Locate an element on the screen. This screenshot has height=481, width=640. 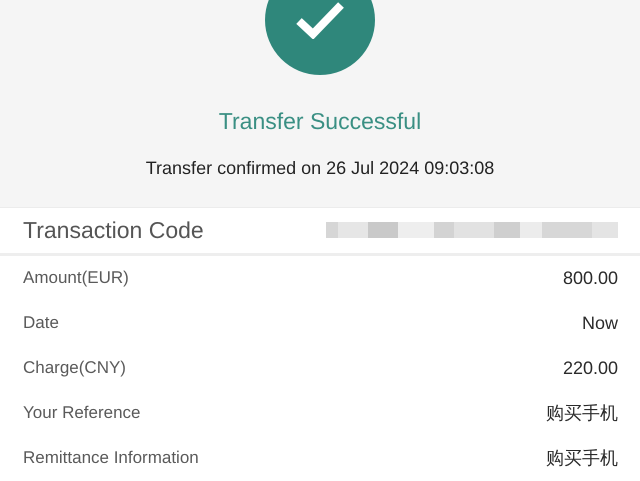
status-title: Transfer Successful is located at coordinates (320, 121).